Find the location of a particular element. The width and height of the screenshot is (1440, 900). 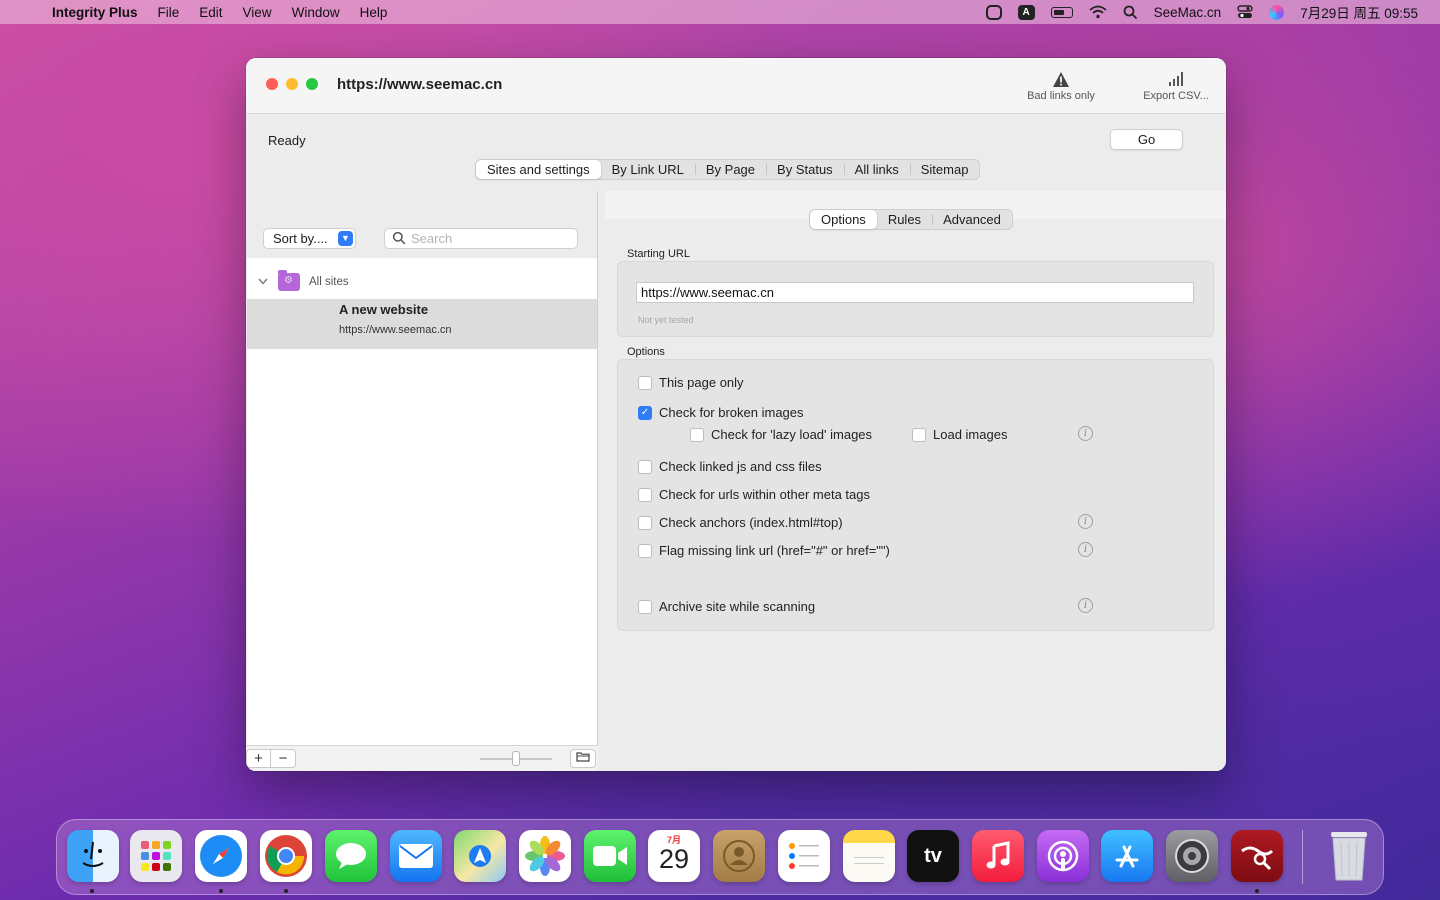

system-preferences-icon is located at coordinates (1192, 856).